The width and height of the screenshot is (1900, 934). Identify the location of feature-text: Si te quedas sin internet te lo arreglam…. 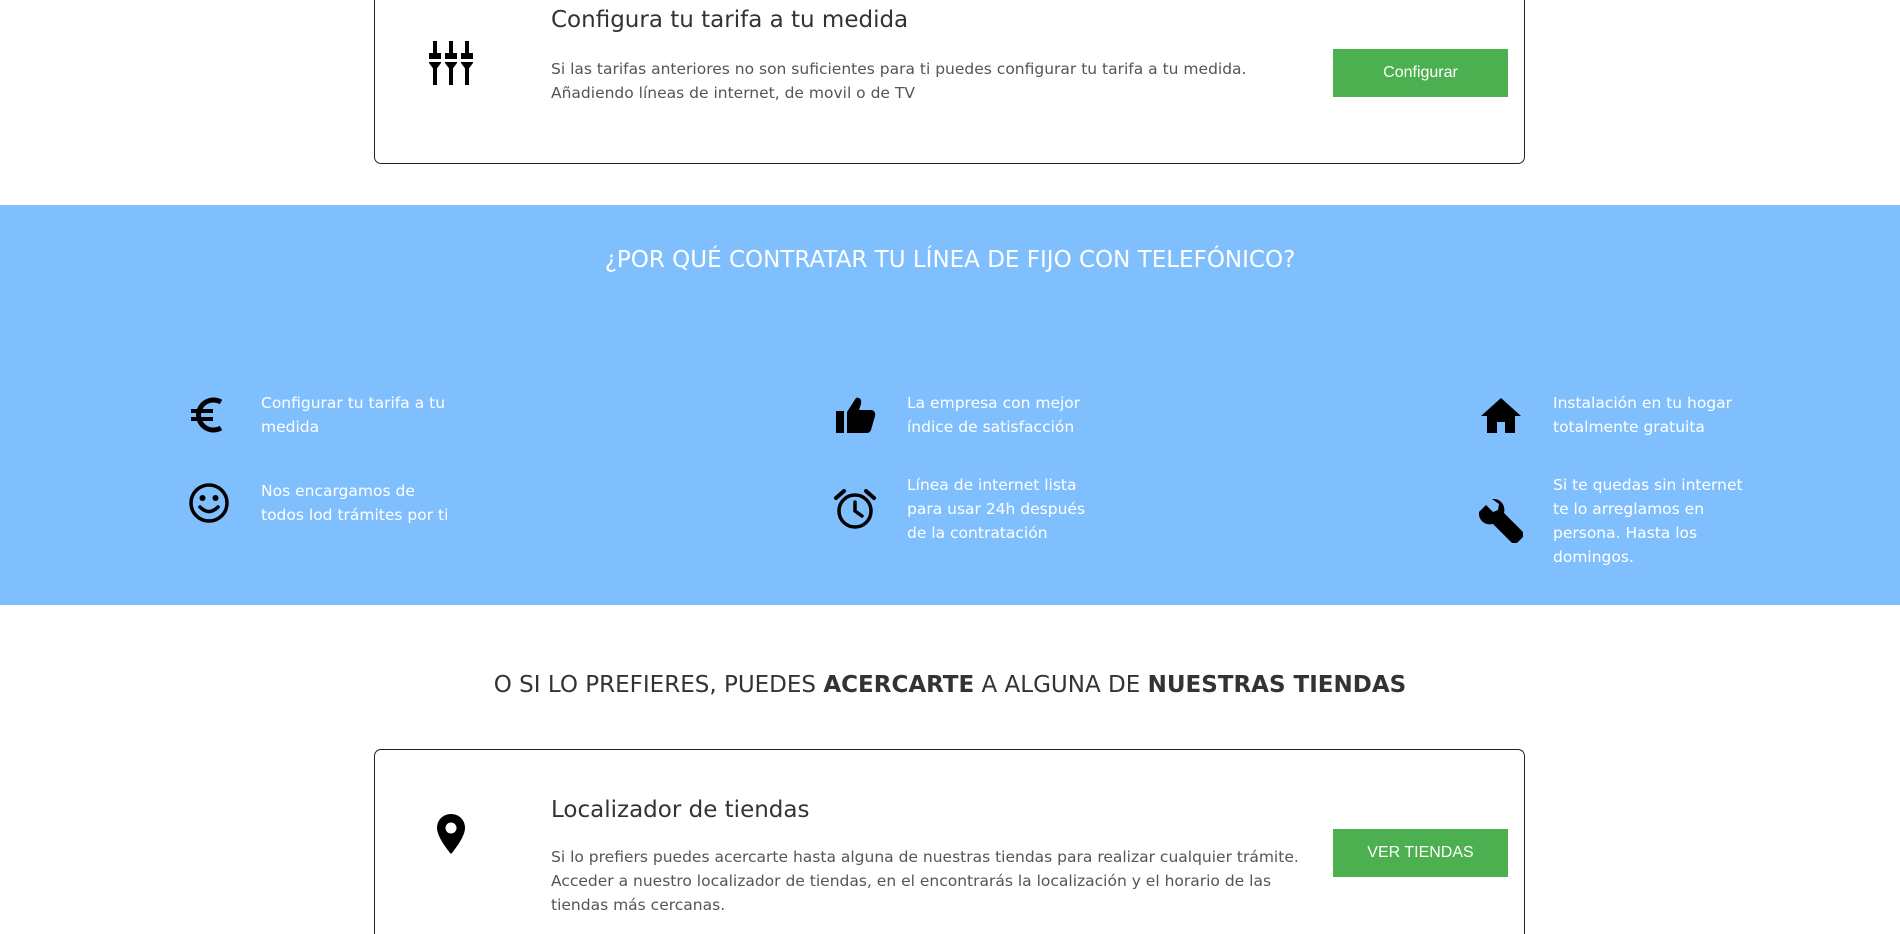
(1648, 521).